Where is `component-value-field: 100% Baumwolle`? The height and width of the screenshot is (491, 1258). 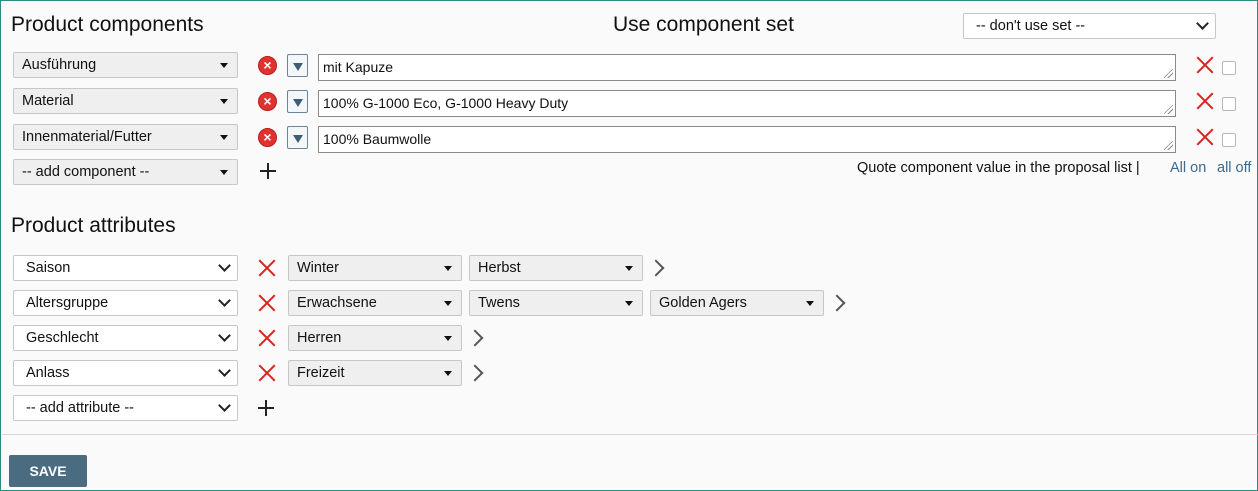
component-value-field: 100% Baumwolle is located at coordinates (747, 139).